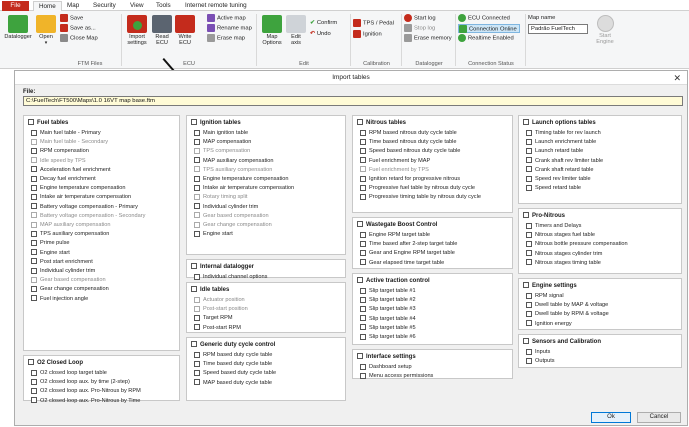 This screenshot has width=689, height=427. Describe the element at coordinates (388, 291) in the screenshot. I see `checkbox-item: Slip target table #1` at that location.